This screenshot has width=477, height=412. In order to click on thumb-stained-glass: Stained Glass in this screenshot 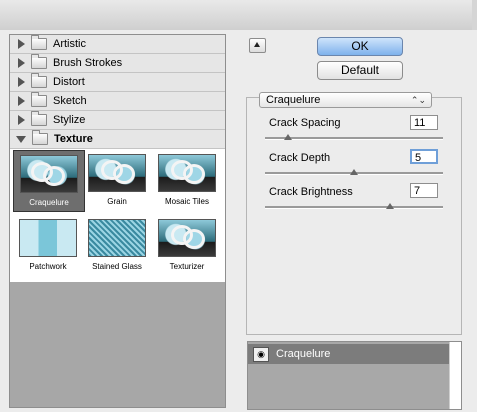, I will do `click(117, 245)`.